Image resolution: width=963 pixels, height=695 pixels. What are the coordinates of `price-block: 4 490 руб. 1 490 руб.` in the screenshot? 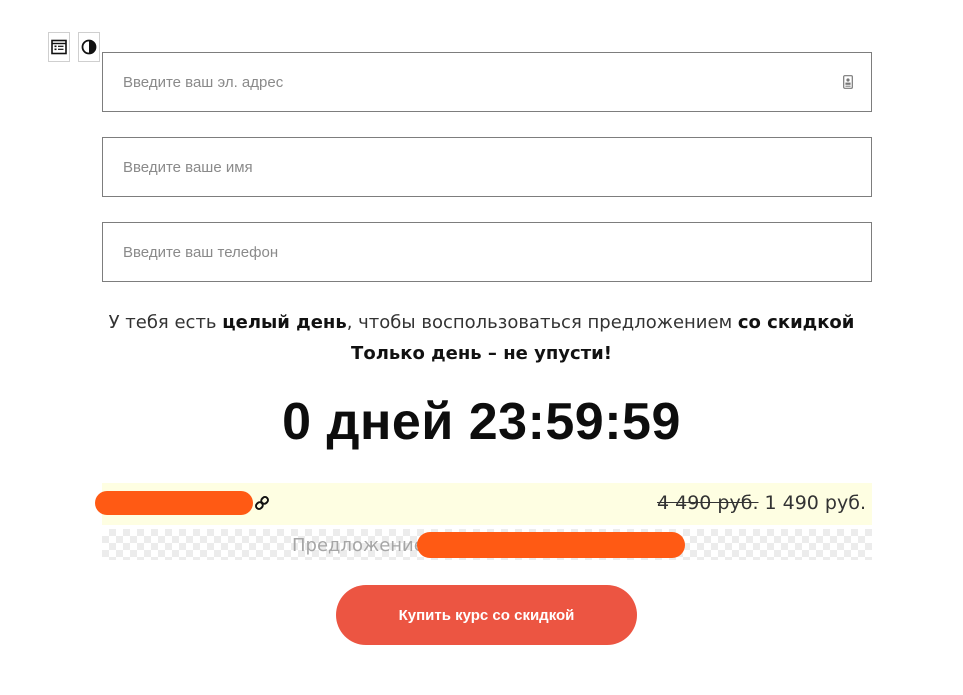 It's located at (761, 503).